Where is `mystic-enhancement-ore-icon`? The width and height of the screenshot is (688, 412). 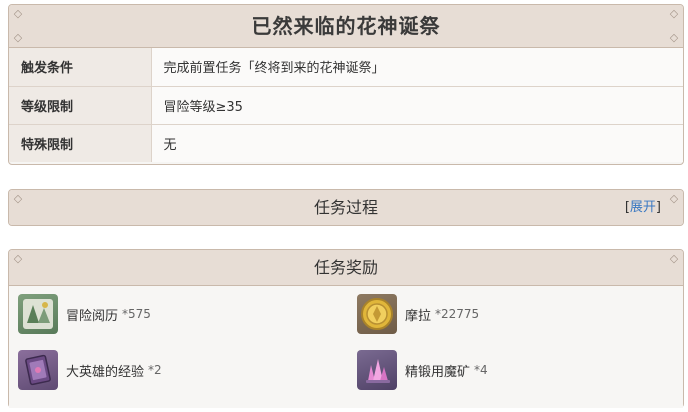 mystic-enhancement-ore-icon is located at coordinates (377, 370).